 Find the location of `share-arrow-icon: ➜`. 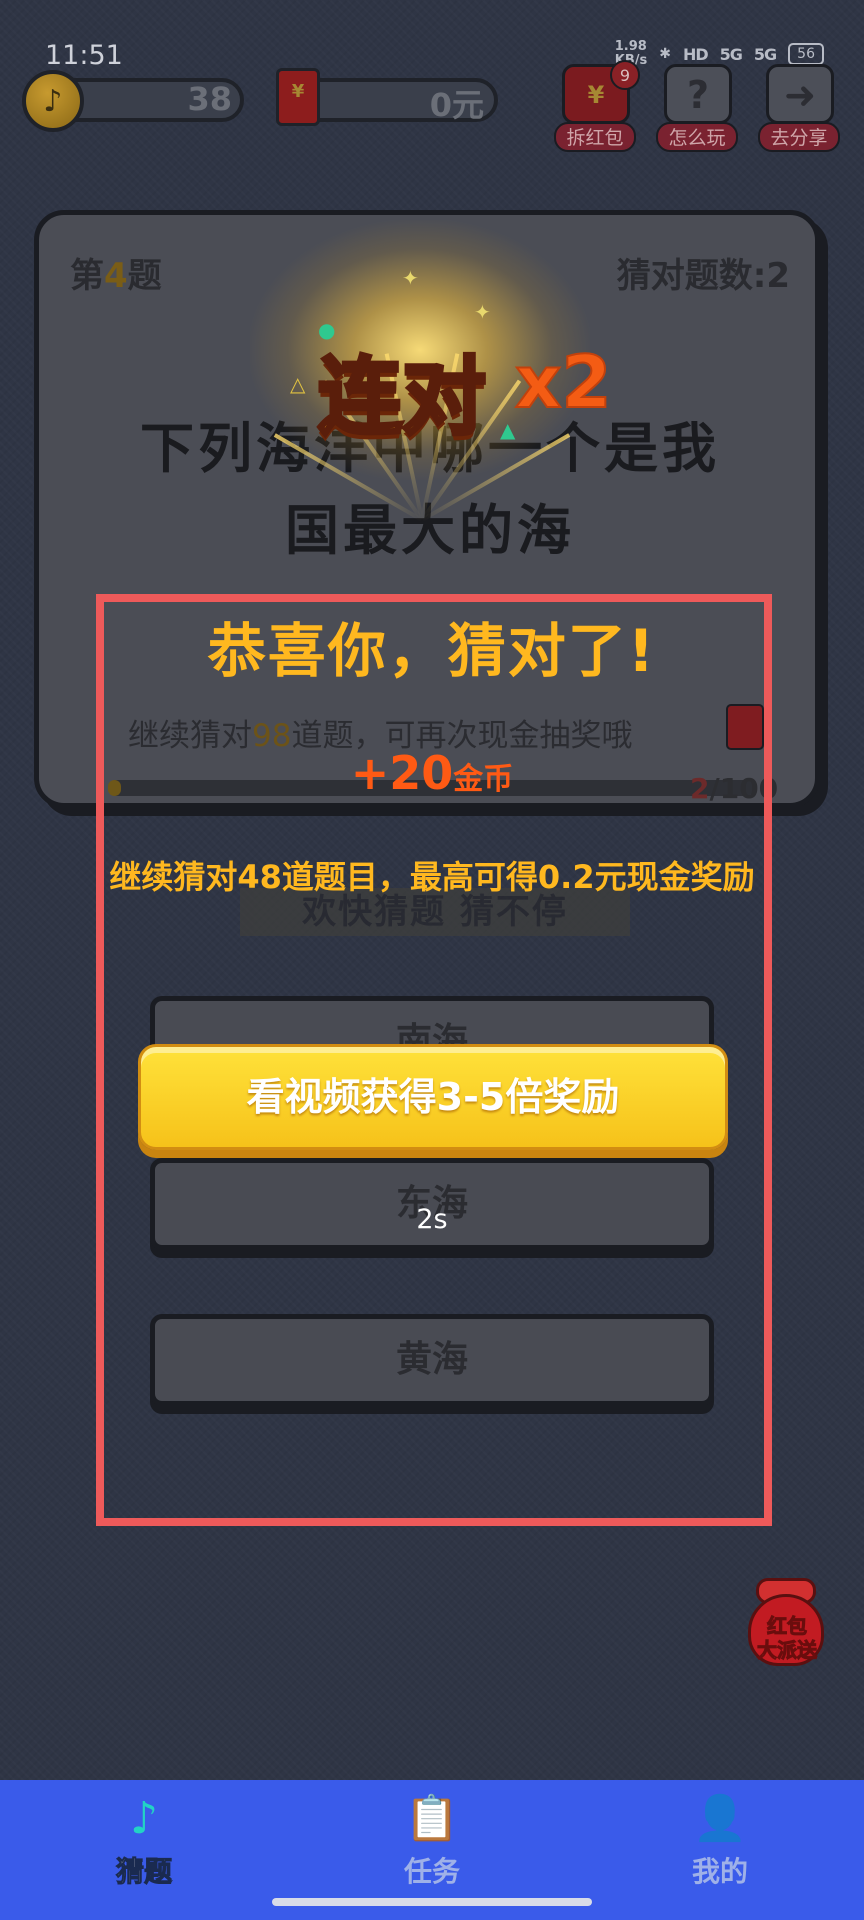

share-arrow-icon: ➜ is located at coordinates (800, 94).